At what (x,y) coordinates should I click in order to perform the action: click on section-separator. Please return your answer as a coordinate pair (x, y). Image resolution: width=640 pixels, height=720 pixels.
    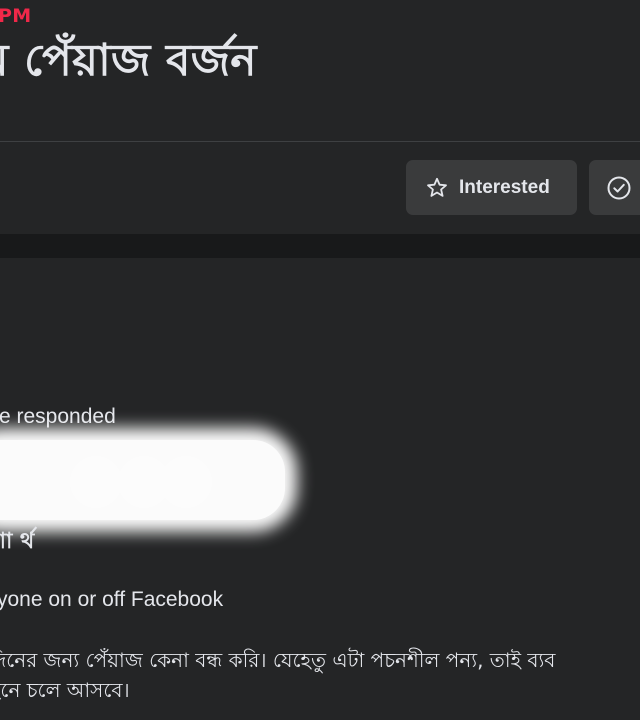
    Looking at the image, I should click on (320, 246).